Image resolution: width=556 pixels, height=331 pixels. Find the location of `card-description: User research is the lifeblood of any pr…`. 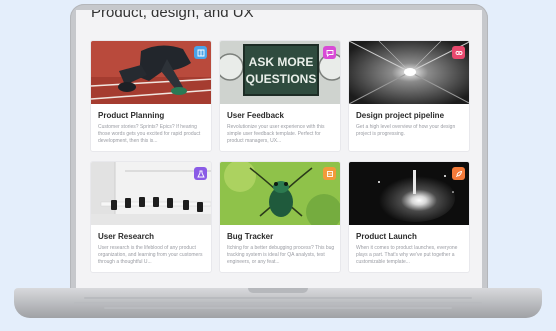

card-description: User research is the lifeblood of any pr… is located at coordinates (150, 255).